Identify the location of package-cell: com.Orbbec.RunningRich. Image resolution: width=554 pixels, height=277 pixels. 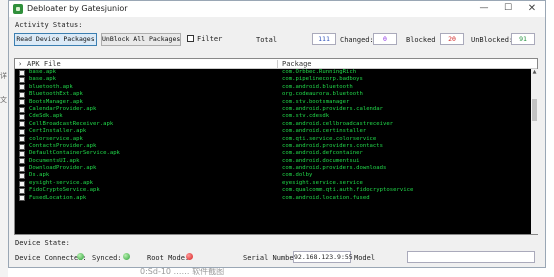
(319, 72).